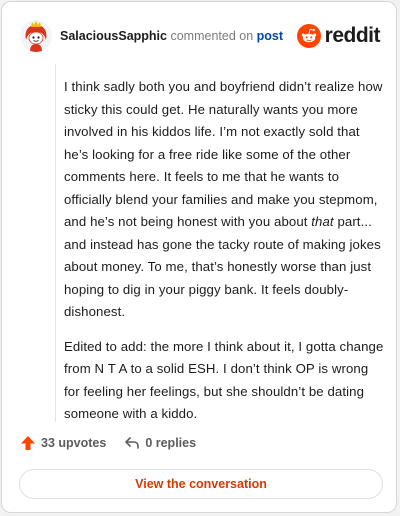  I want to click on upvote-button: 33 upvotes, so click(63, 443).